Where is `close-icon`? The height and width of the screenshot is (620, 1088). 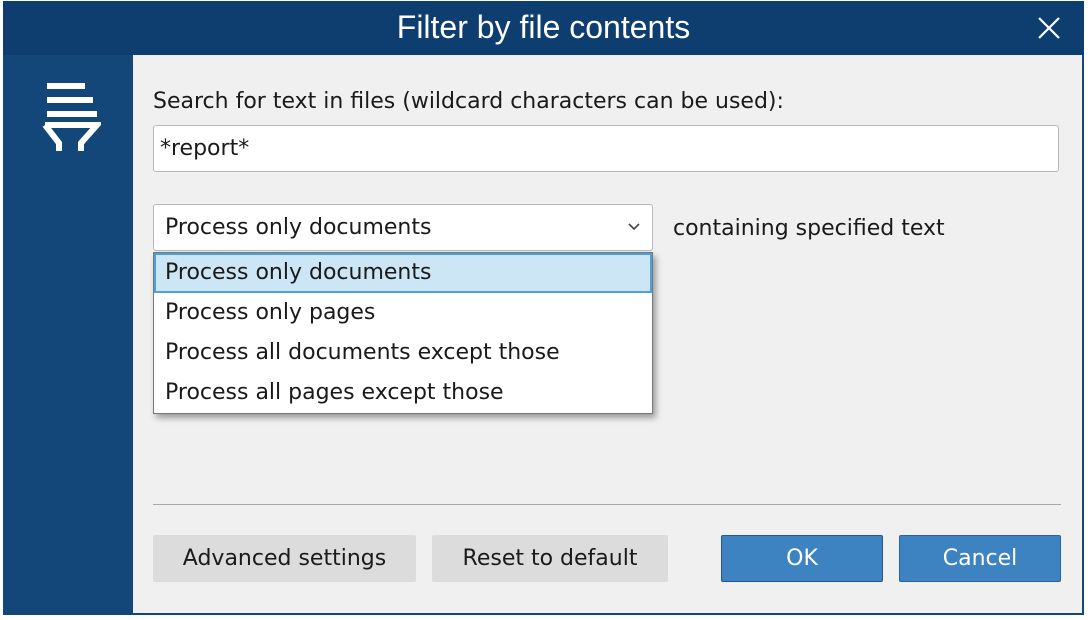
close-icon is located at coordinates (1049, 28).